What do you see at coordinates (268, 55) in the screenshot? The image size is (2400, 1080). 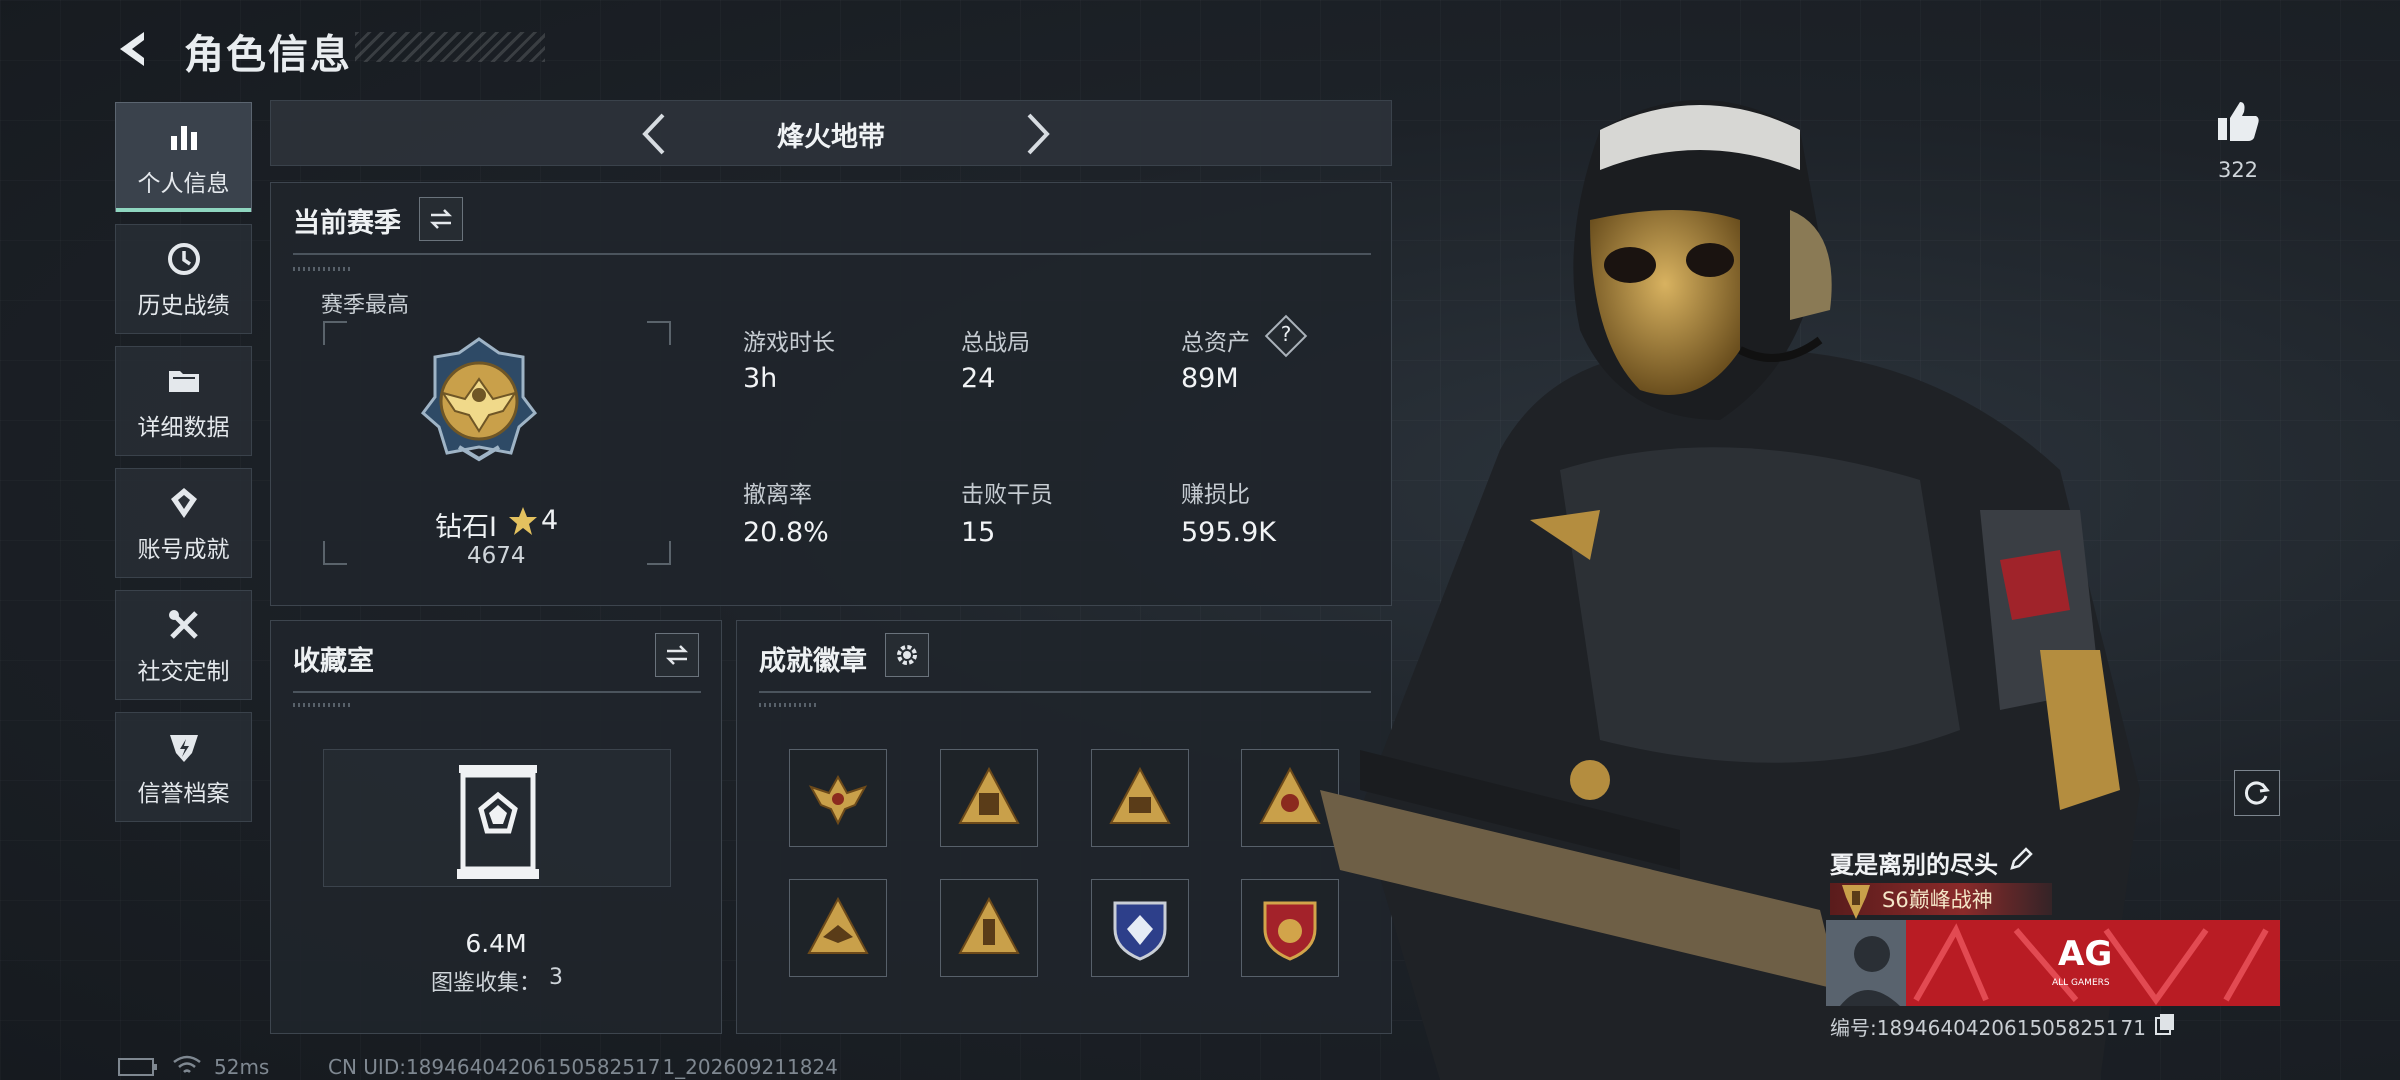 I see `page-title: 角色信息` at bounding box center [268, 55].